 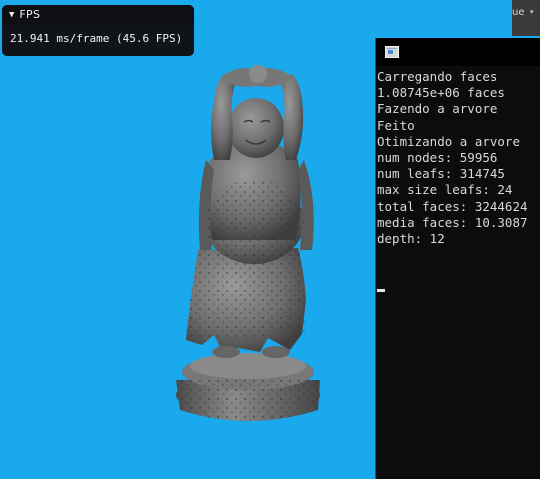 What do you see at coordinates (452, 206) in the screenshot?
I see `console-line: total faces: 3244624` at bounding box center [452, 206].